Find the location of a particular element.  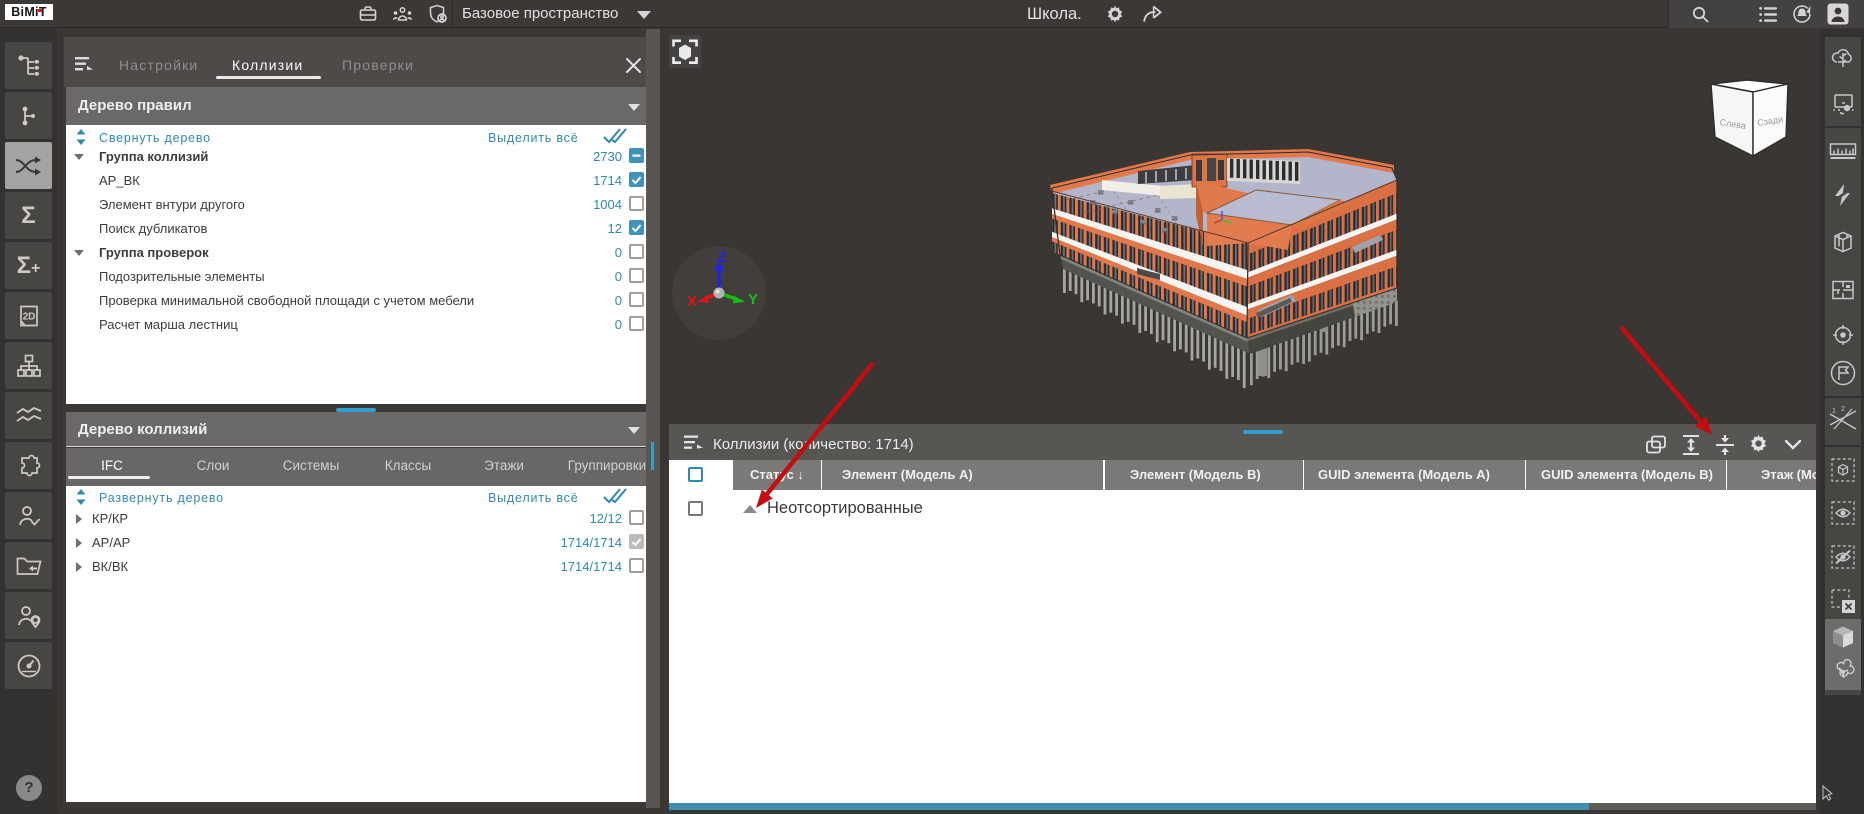

svg-text: Z is located at coordinates (721, 257).